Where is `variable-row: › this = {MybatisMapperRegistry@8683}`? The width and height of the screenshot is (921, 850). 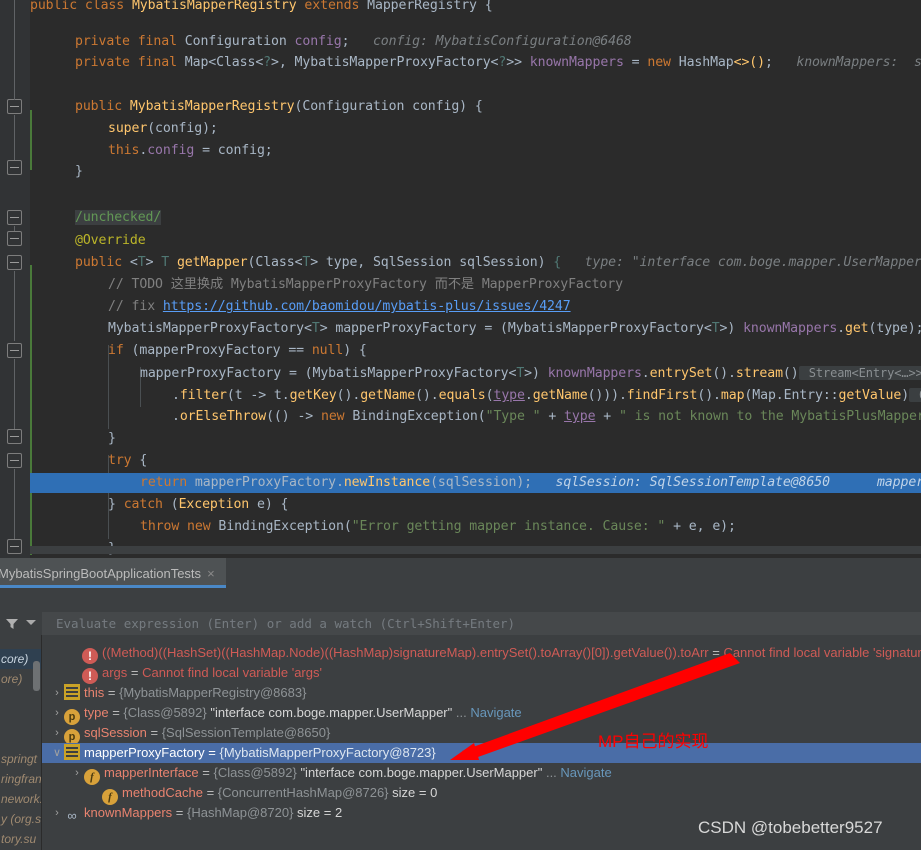 variable-row: › this = {MybatisMapperRegistry@8683} is located at coordinates (481, 693).